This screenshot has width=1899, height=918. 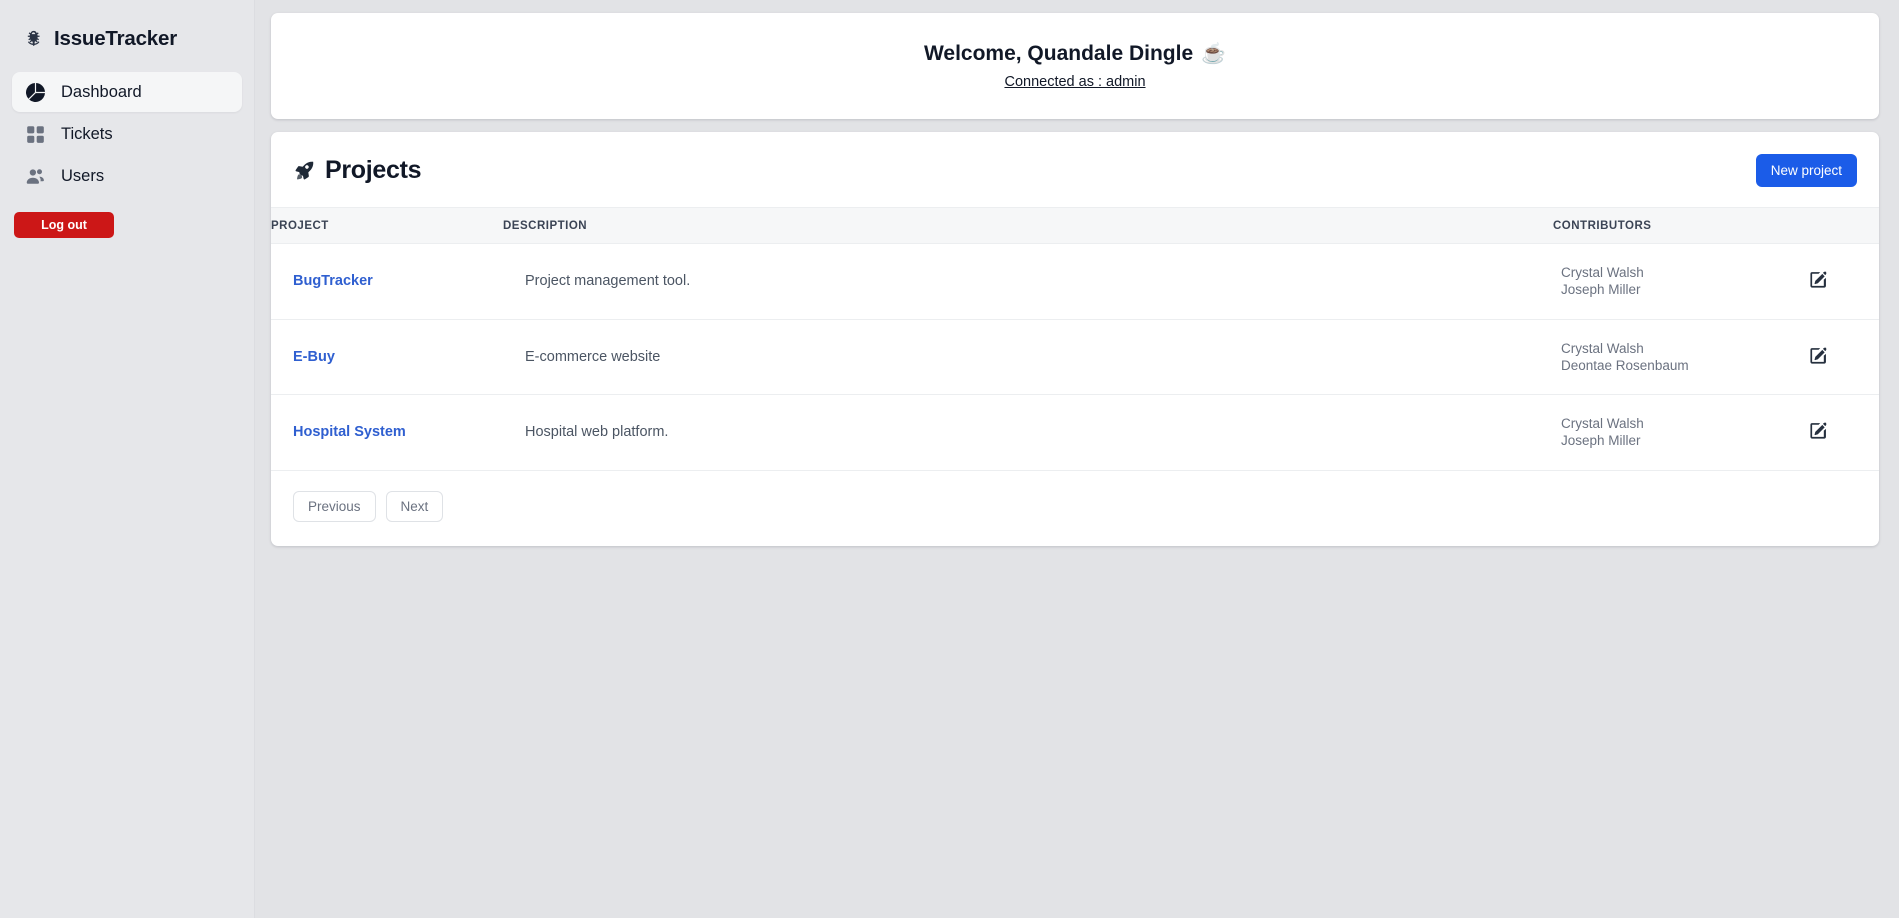 I want to click on welcome-title: Welcome, Quandale Dingle ☕, so click(x=1075, y=54).